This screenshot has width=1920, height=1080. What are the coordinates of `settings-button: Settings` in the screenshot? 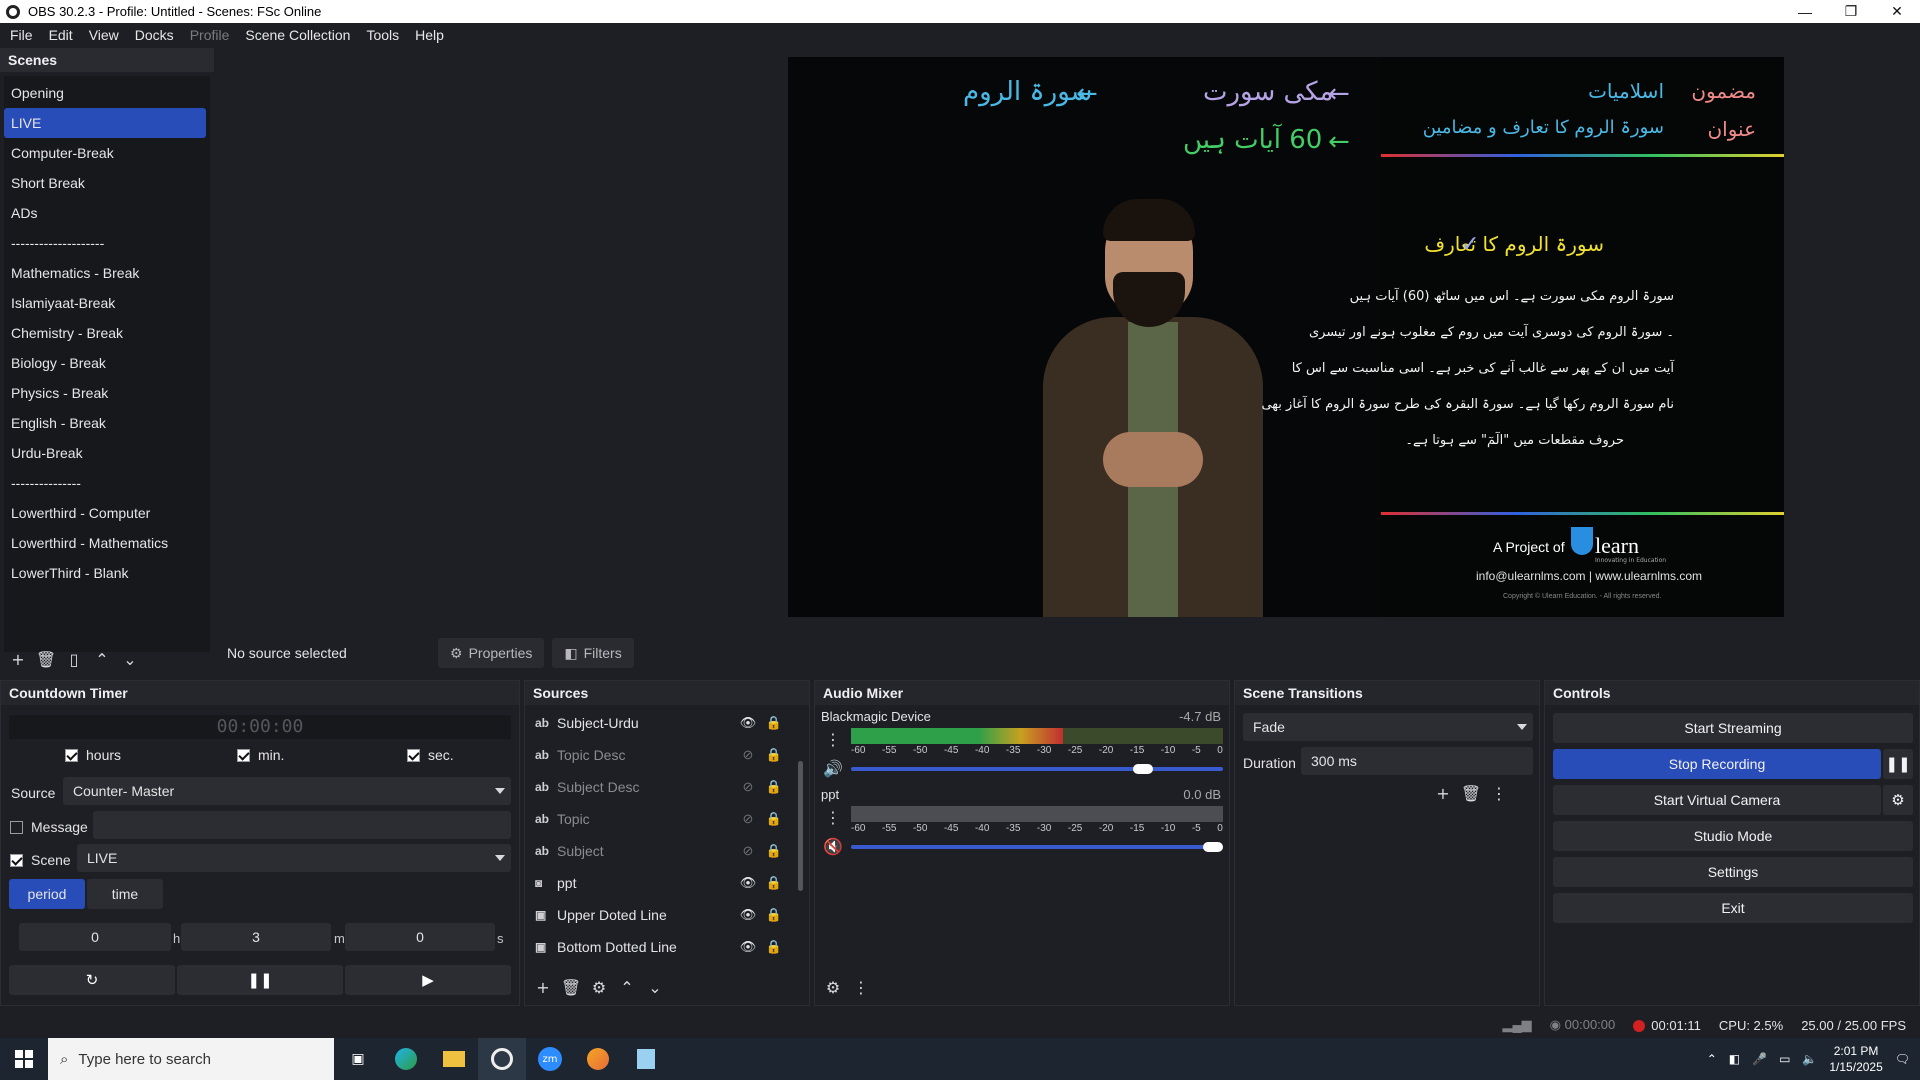 It's located at (1733, 872).